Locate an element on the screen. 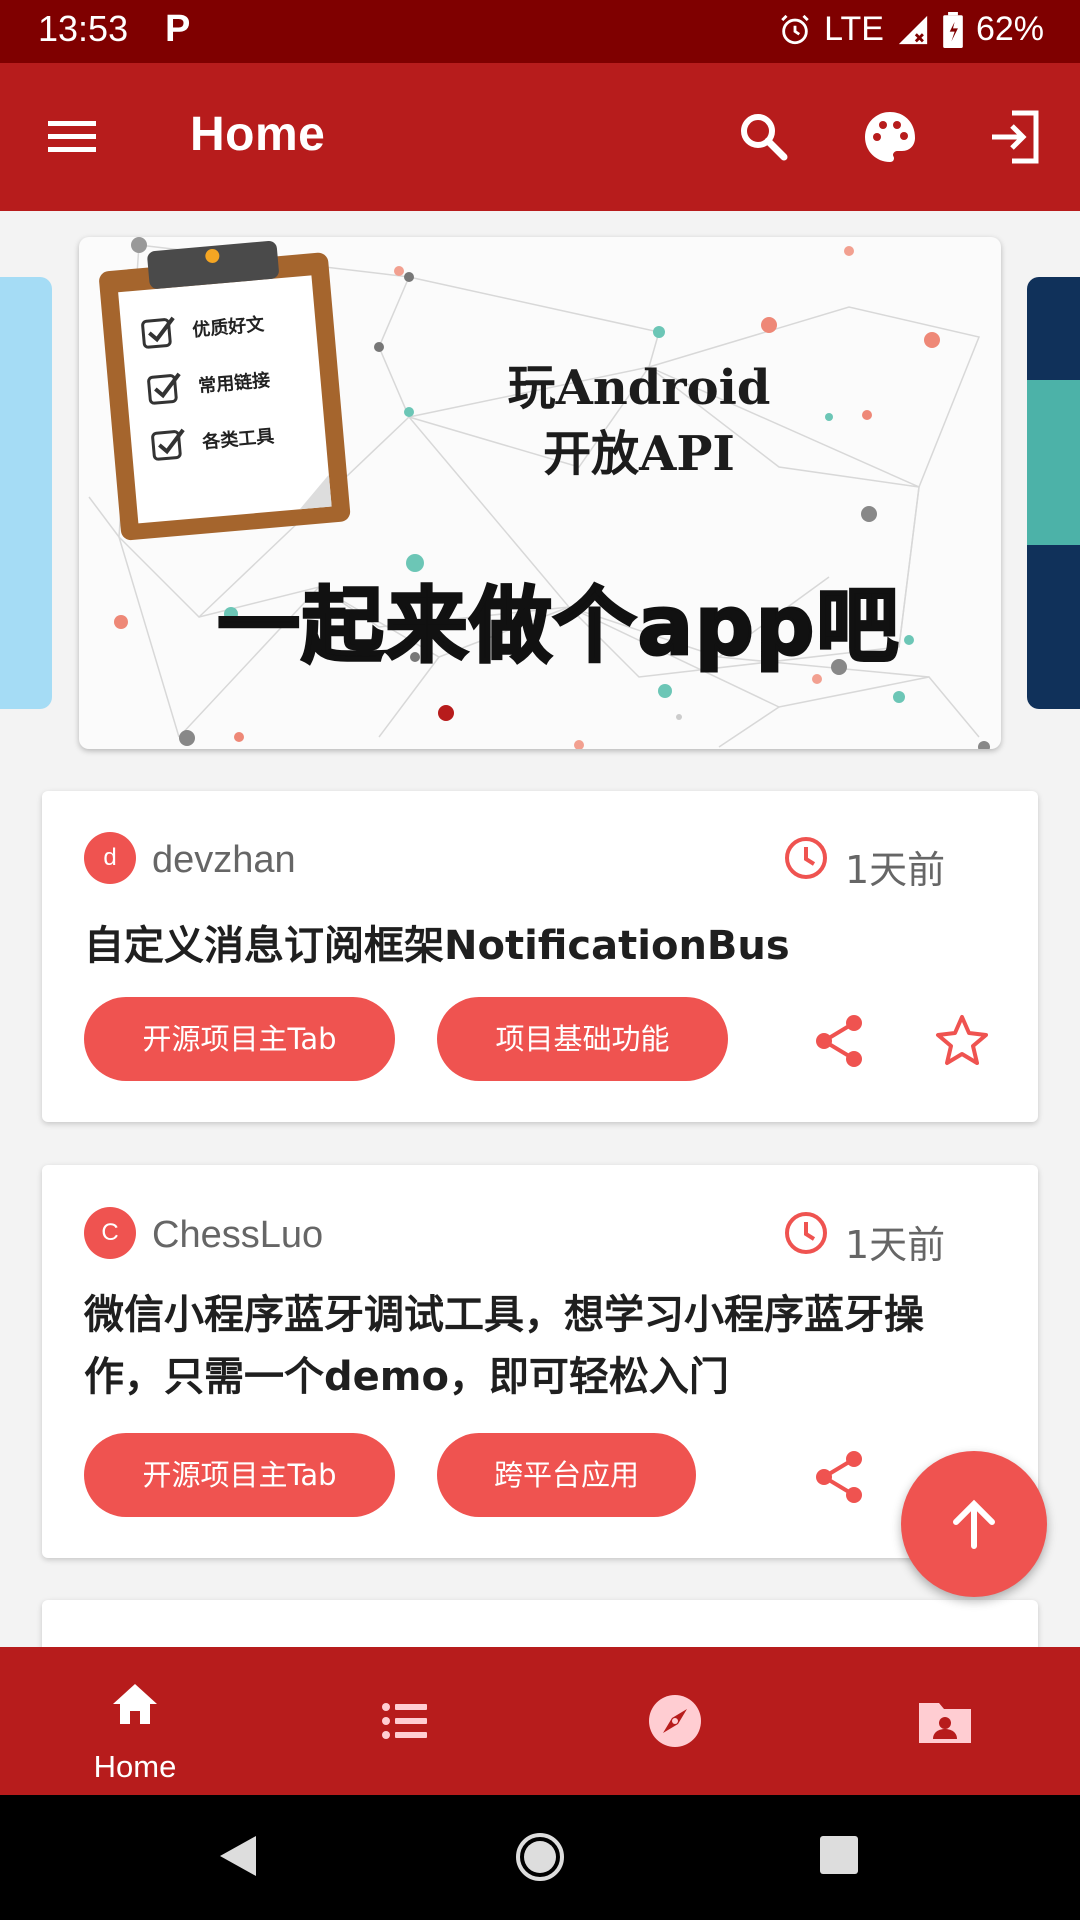 The width and height of the screenshot is (1080, 1920). battery-percent: 62% is located at coordinates (1009, 29).